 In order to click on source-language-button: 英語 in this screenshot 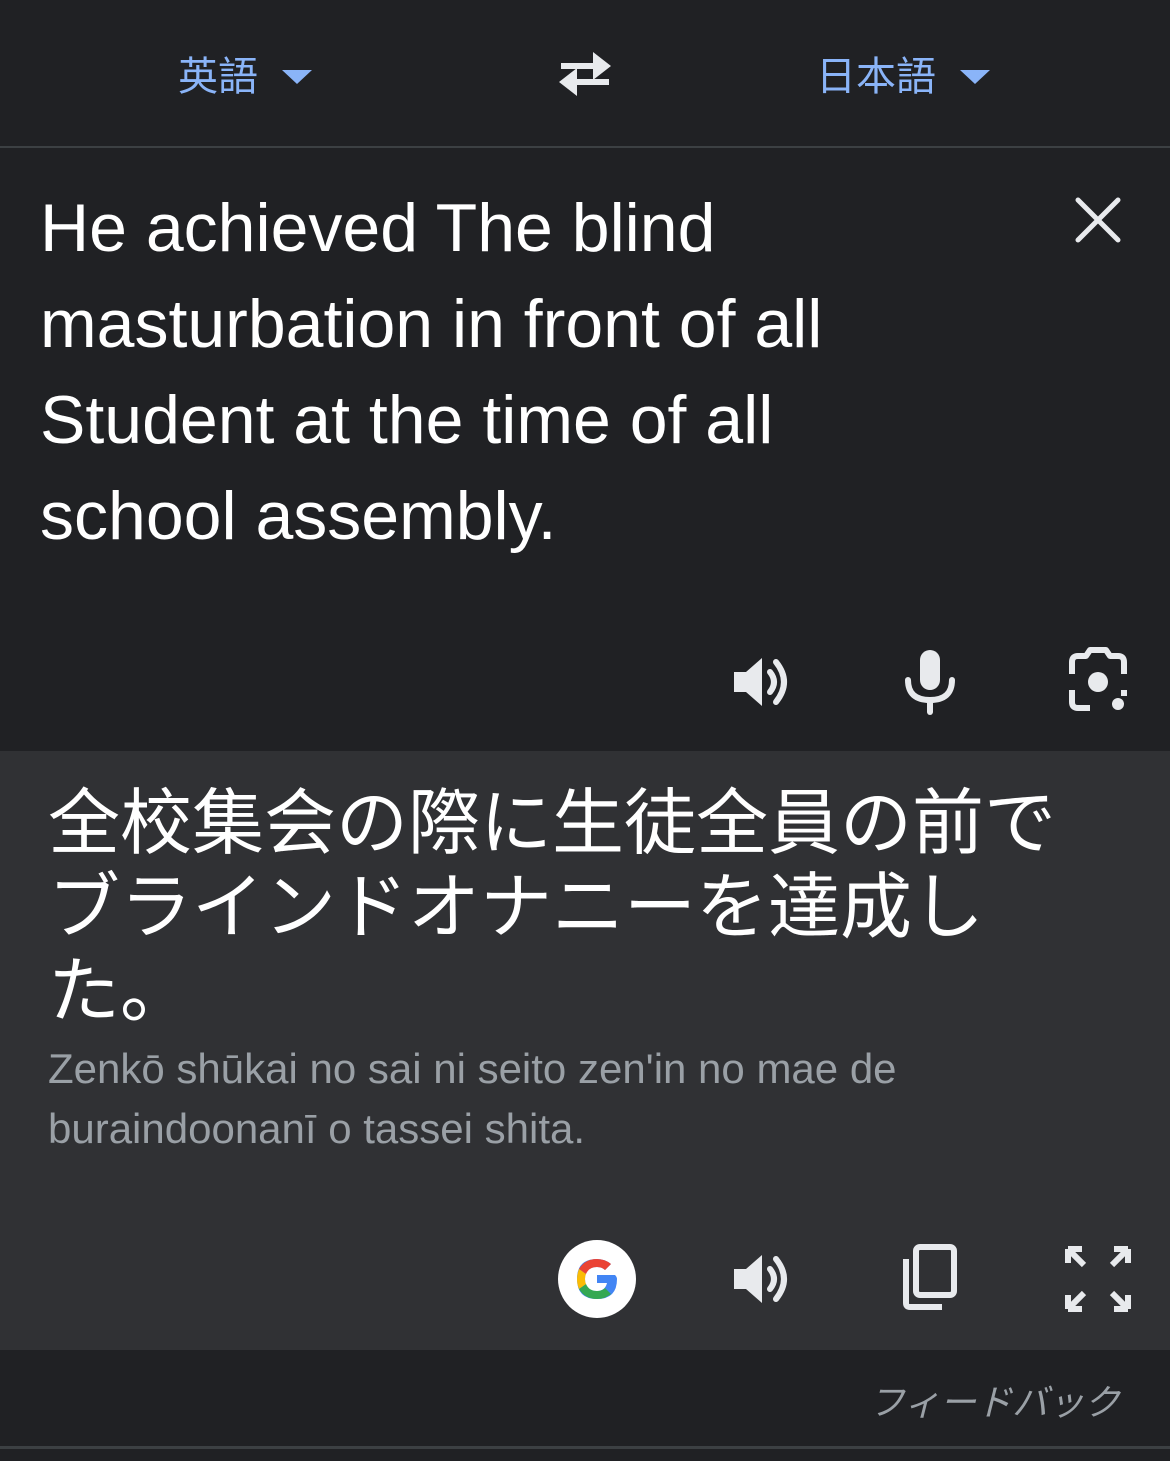, I will do `click(245, 73)`.